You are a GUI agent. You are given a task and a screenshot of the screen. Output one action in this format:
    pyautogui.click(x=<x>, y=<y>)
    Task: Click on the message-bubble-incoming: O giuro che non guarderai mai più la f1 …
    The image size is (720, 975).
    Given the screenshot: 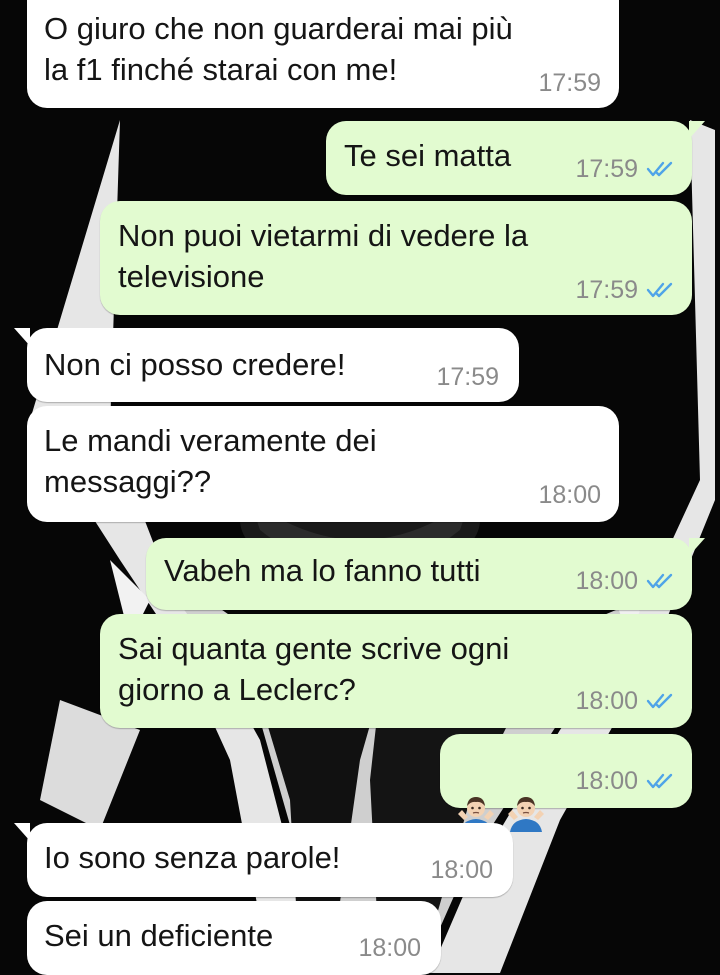 What is the action you would take?
    pyautogui.click(x=323, y=54)
    